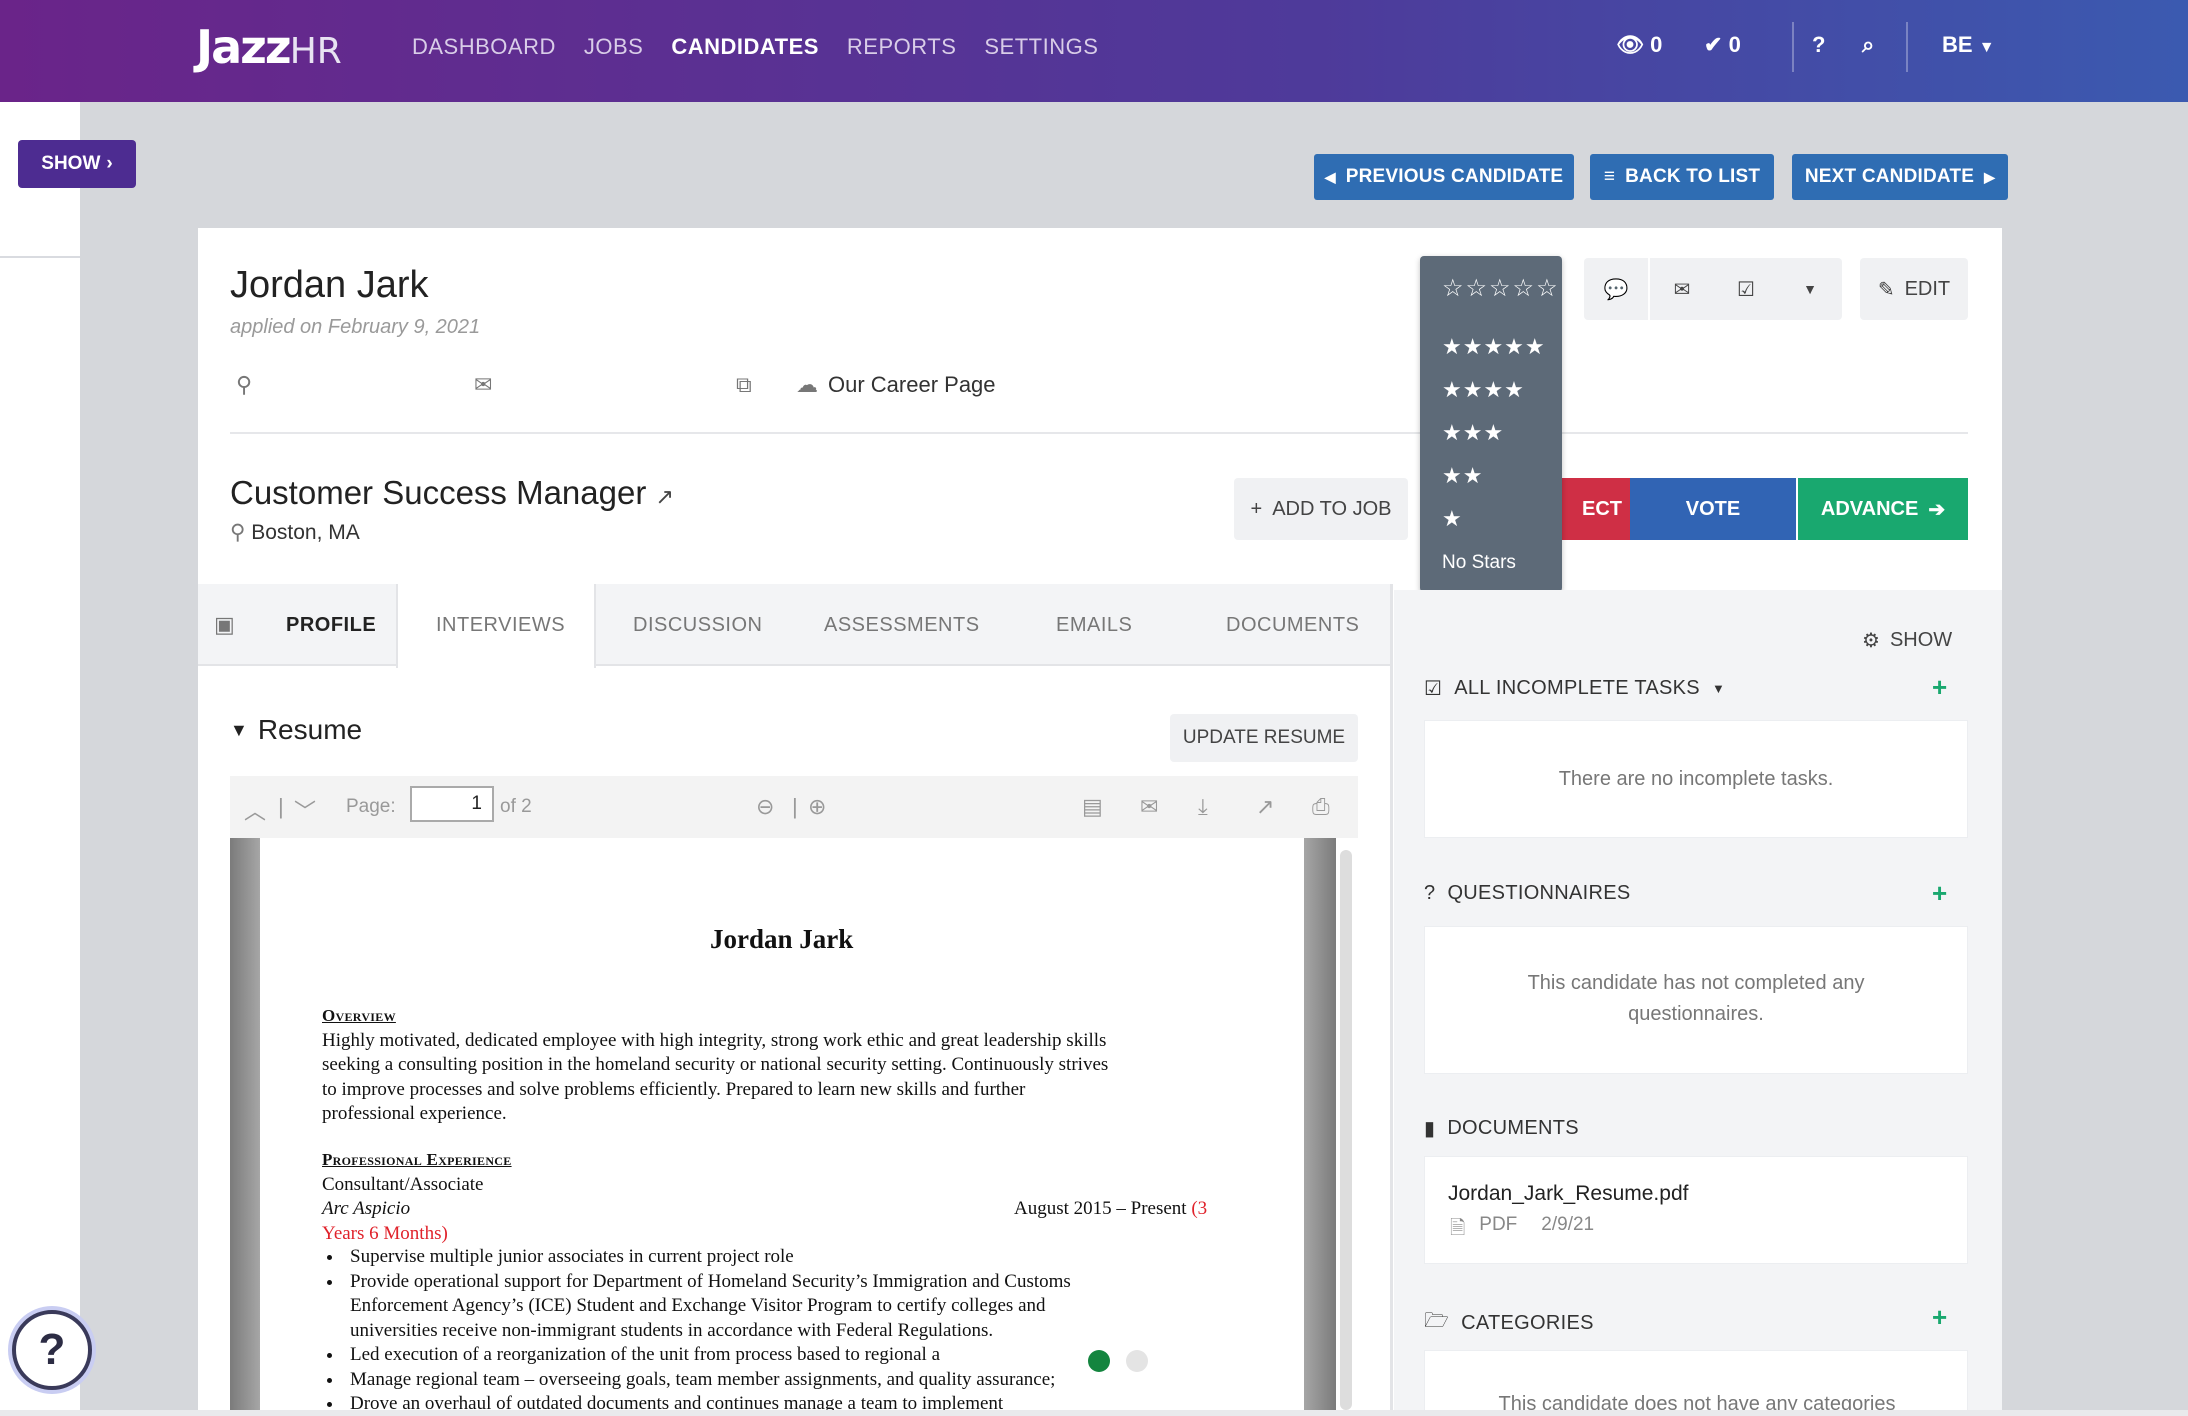 This screenshot has height=1416, width=2188. I want to click on rating-option-none: No Stars, so click(1479, 563).